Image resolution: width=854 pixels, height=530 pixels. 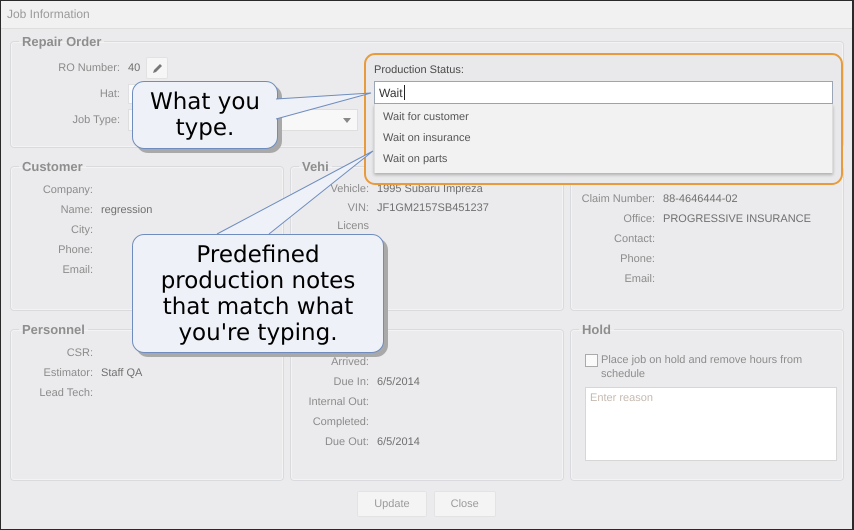 I want to click on field-value: regression, so click(x=126, y=210).